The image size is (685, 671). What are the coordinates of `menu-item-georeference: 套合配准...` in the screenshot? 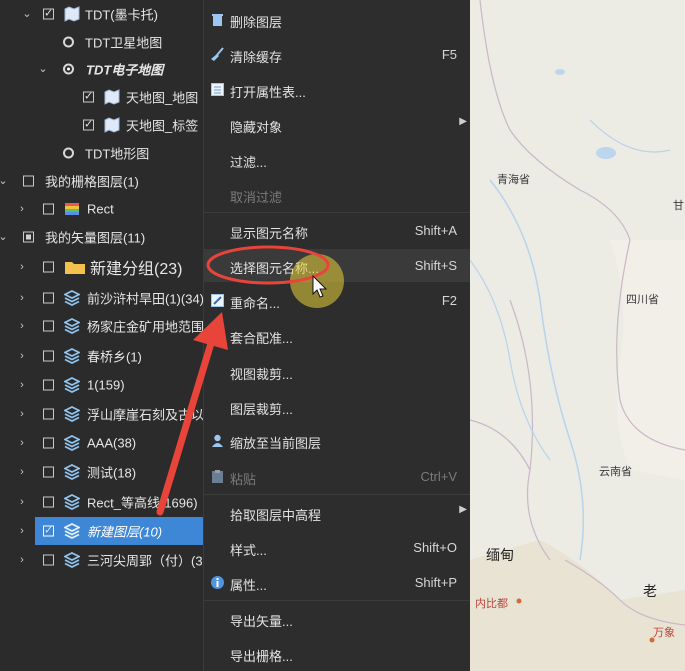 It's located at (337, 335).